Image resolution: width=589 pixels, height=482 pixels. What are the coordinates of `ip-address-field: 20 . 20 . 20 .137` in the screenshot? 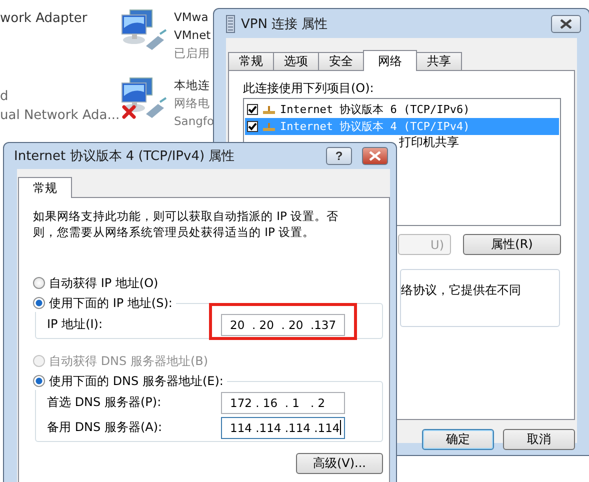 It's located at (283, 325).